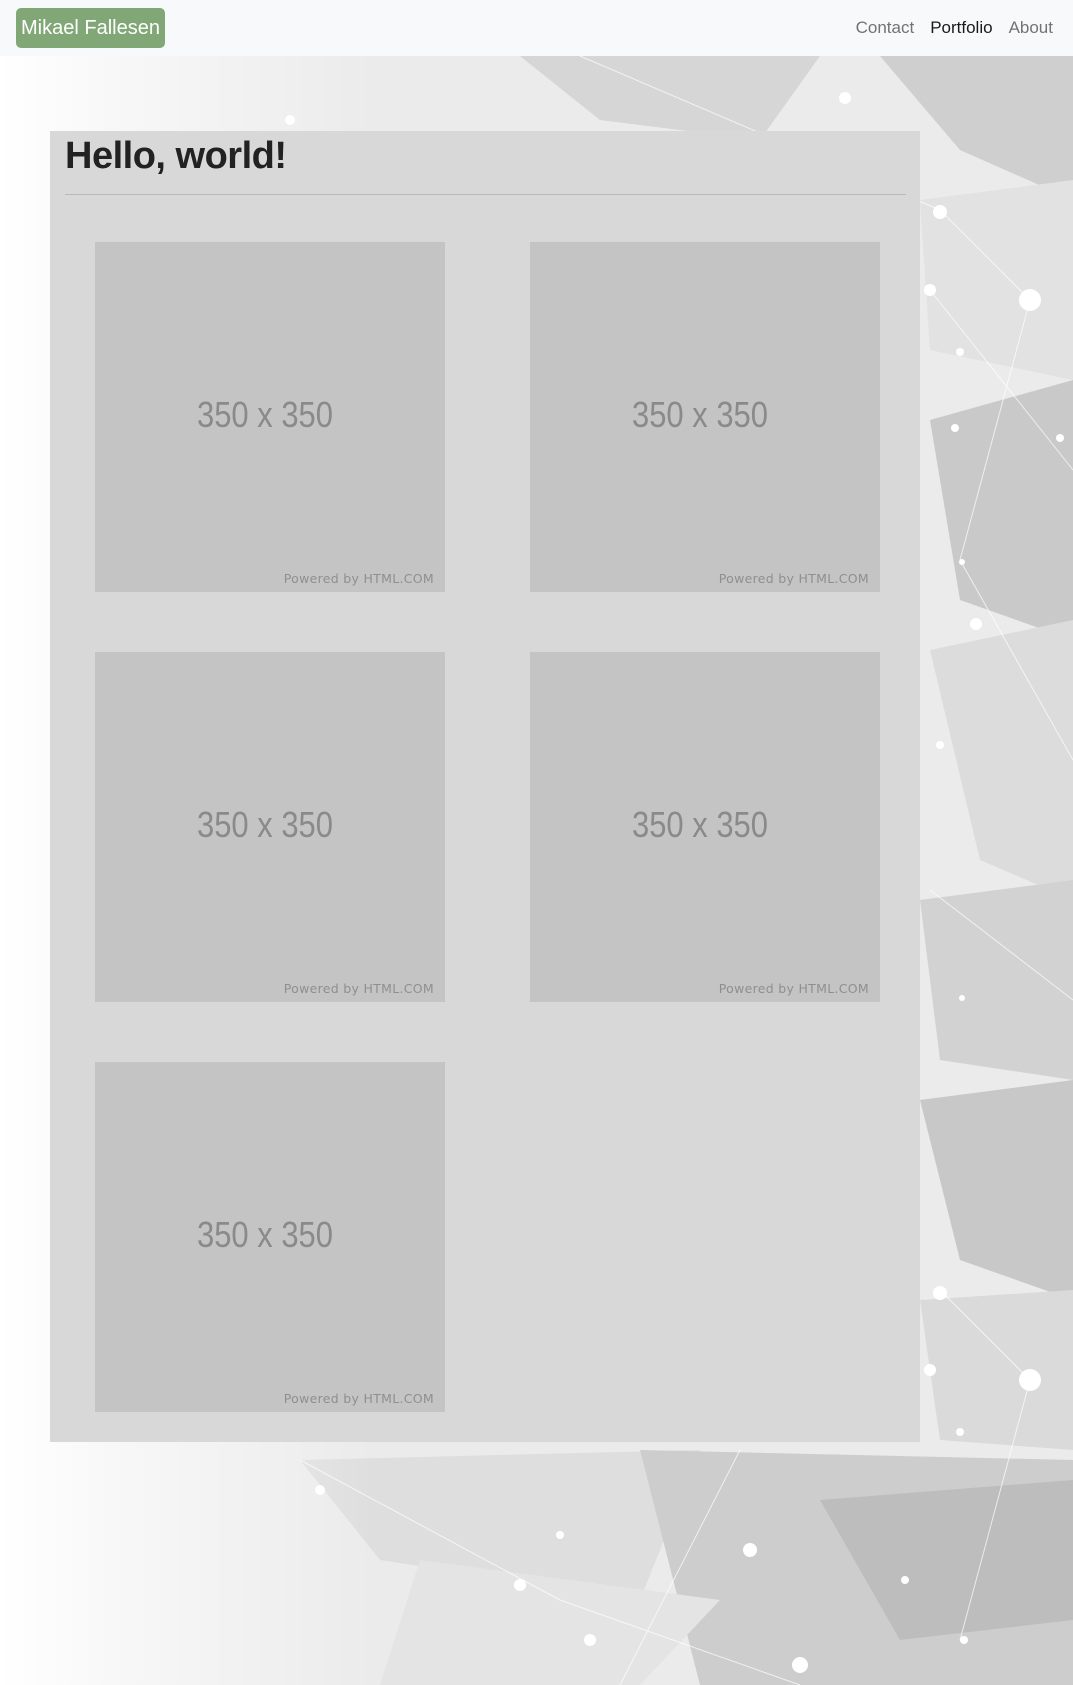  I want to click on brand-logo-link: Mikael Fallesen, so click(90, 28).